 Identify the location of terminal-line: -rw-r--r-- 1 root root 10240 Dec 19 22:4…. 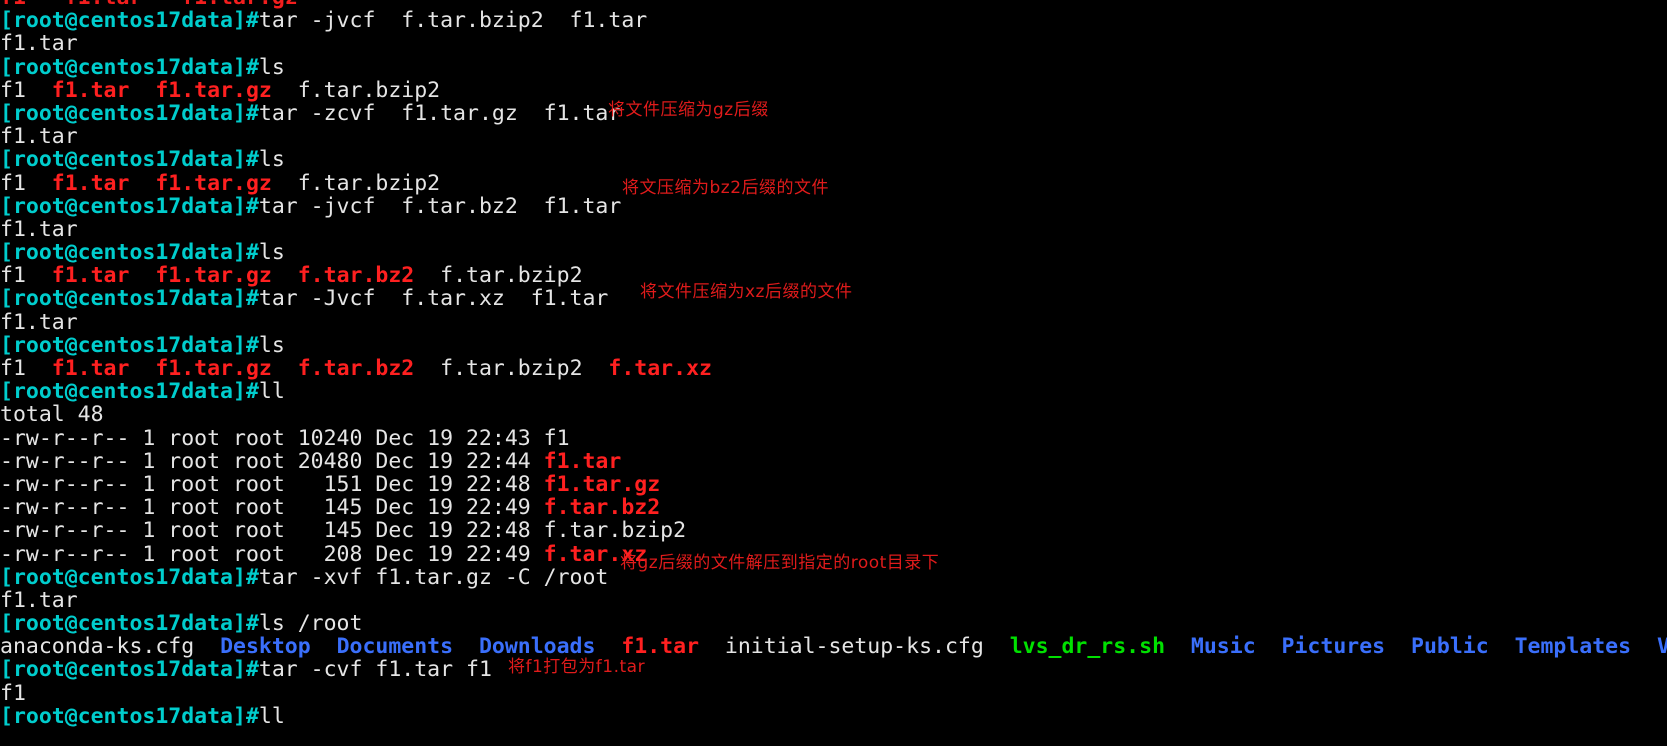
(833, 438).